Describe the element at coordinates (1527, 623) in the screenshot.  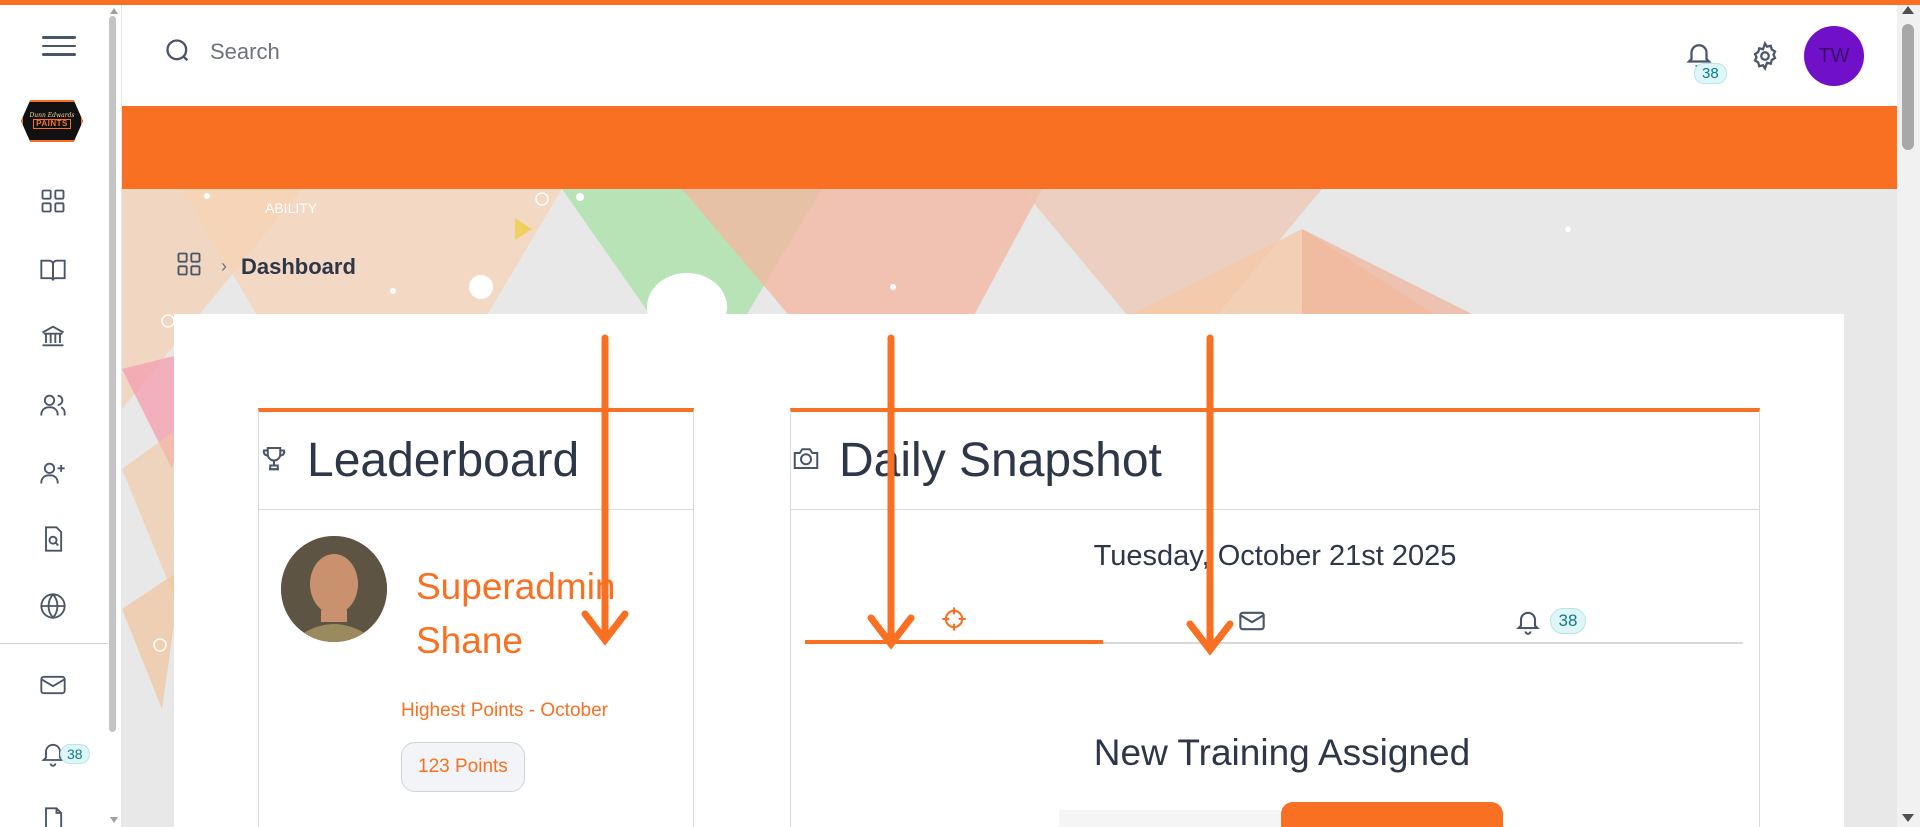
I see `bell-icon` at that location.